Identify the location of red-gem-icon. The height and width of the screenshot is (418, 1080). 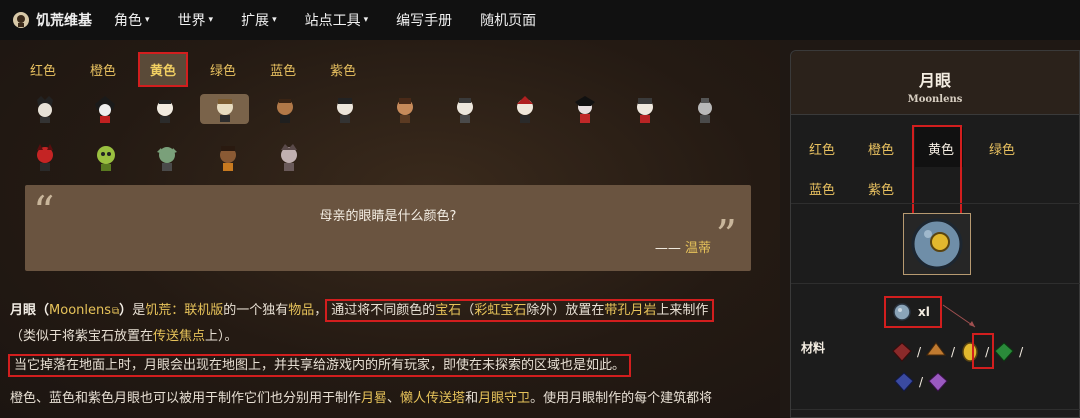
(902, 352).